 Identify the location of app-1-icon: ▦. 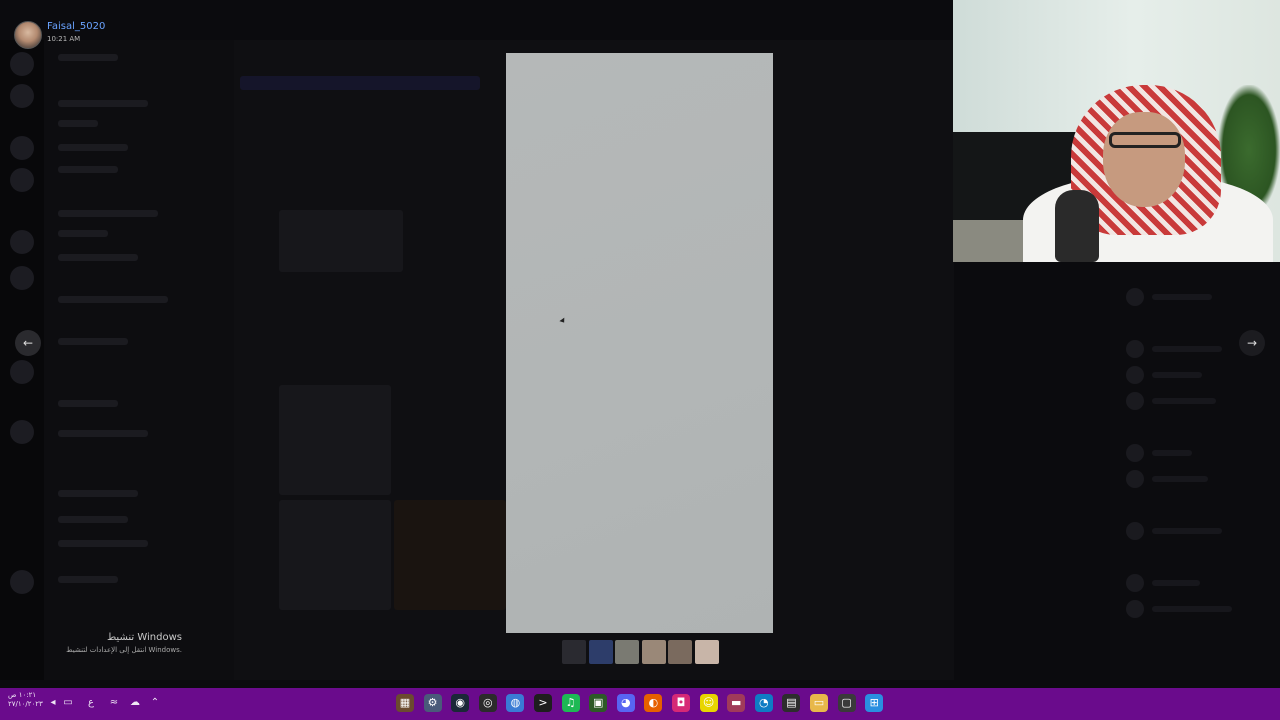
(405, 703).